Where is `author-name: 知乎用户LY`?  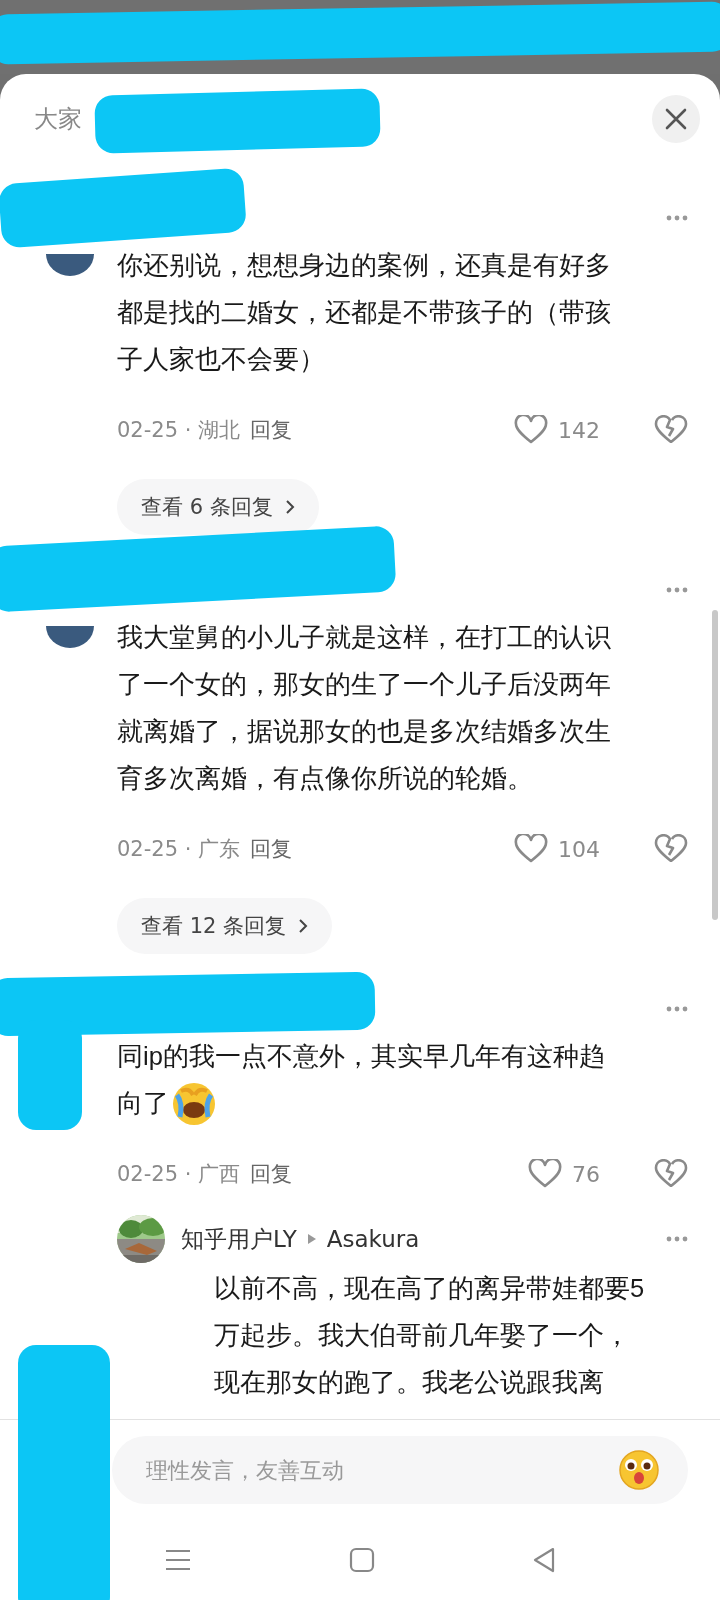
author-name: 知乎用户LY is located at coordinates (239, 1239).